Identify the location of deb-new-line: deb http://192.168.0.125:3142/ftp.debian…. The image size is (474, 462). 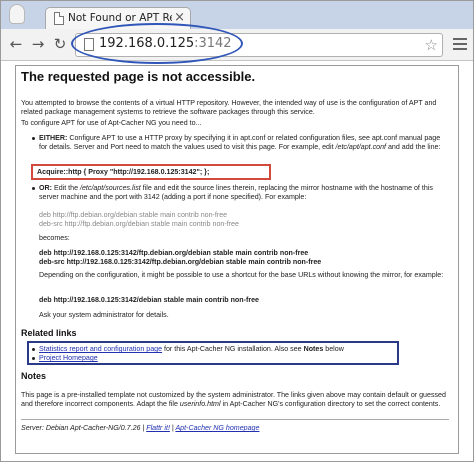
(174, 253).